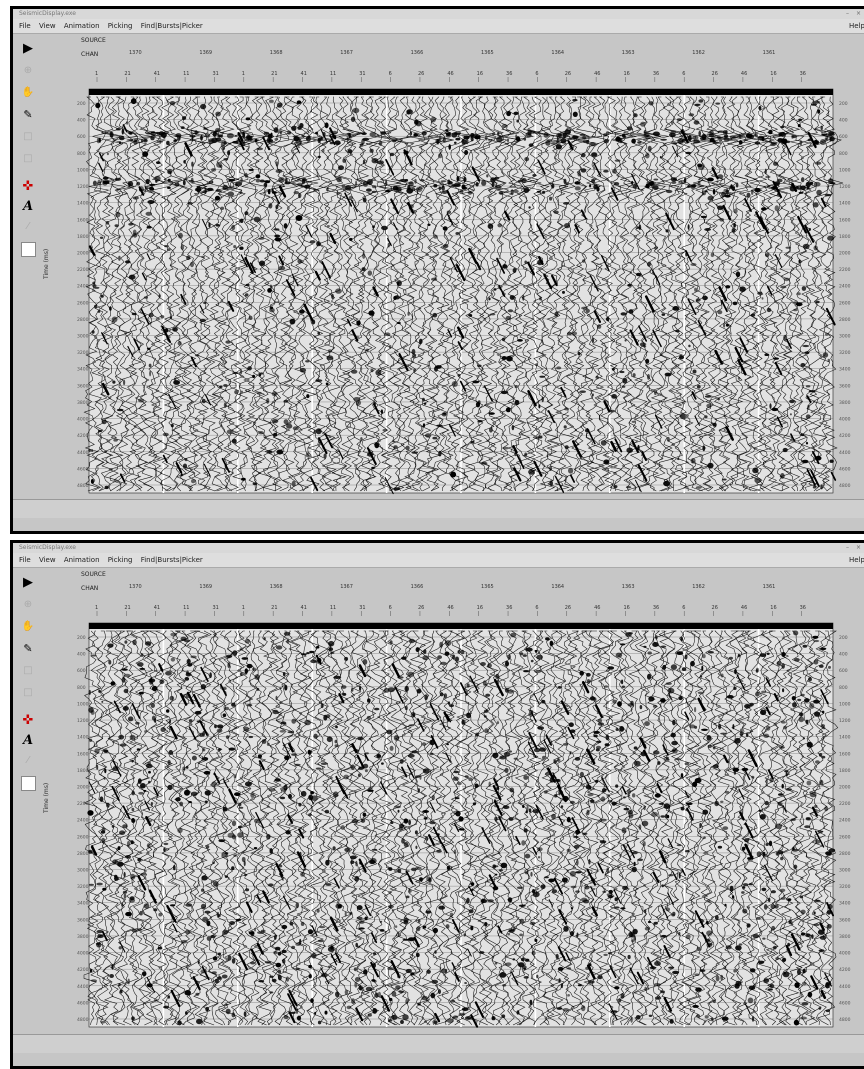 The height and width of the screenshot is (1069, 864). Describe the element at coordinates (536, 608) in the screenshot. I see `channel-number: 6` at that location.